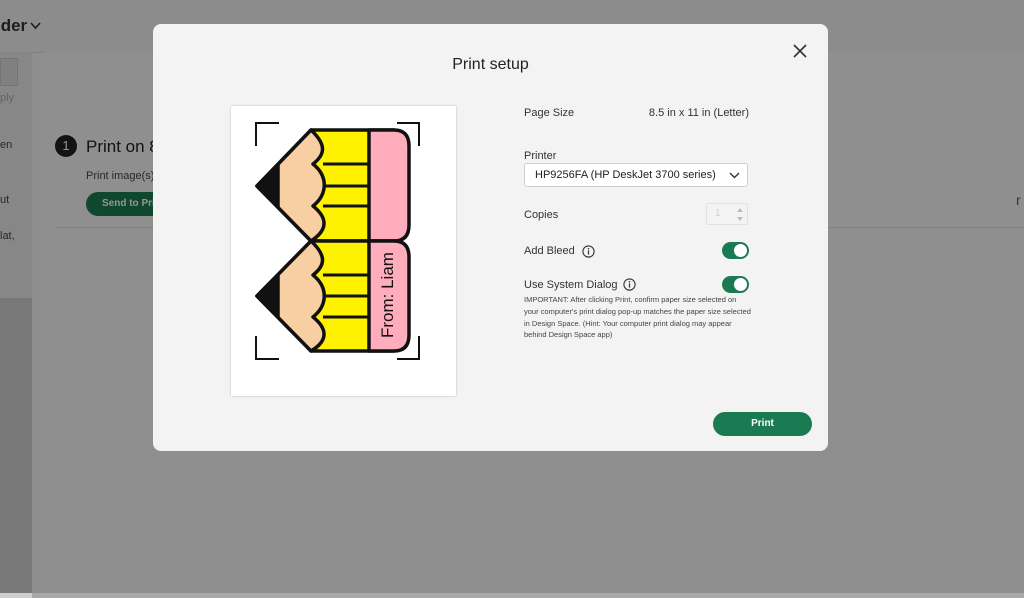  I want to click on printer-selected-value: HP9256FA (HP DeskJet 3700 series), so click(625, 175).